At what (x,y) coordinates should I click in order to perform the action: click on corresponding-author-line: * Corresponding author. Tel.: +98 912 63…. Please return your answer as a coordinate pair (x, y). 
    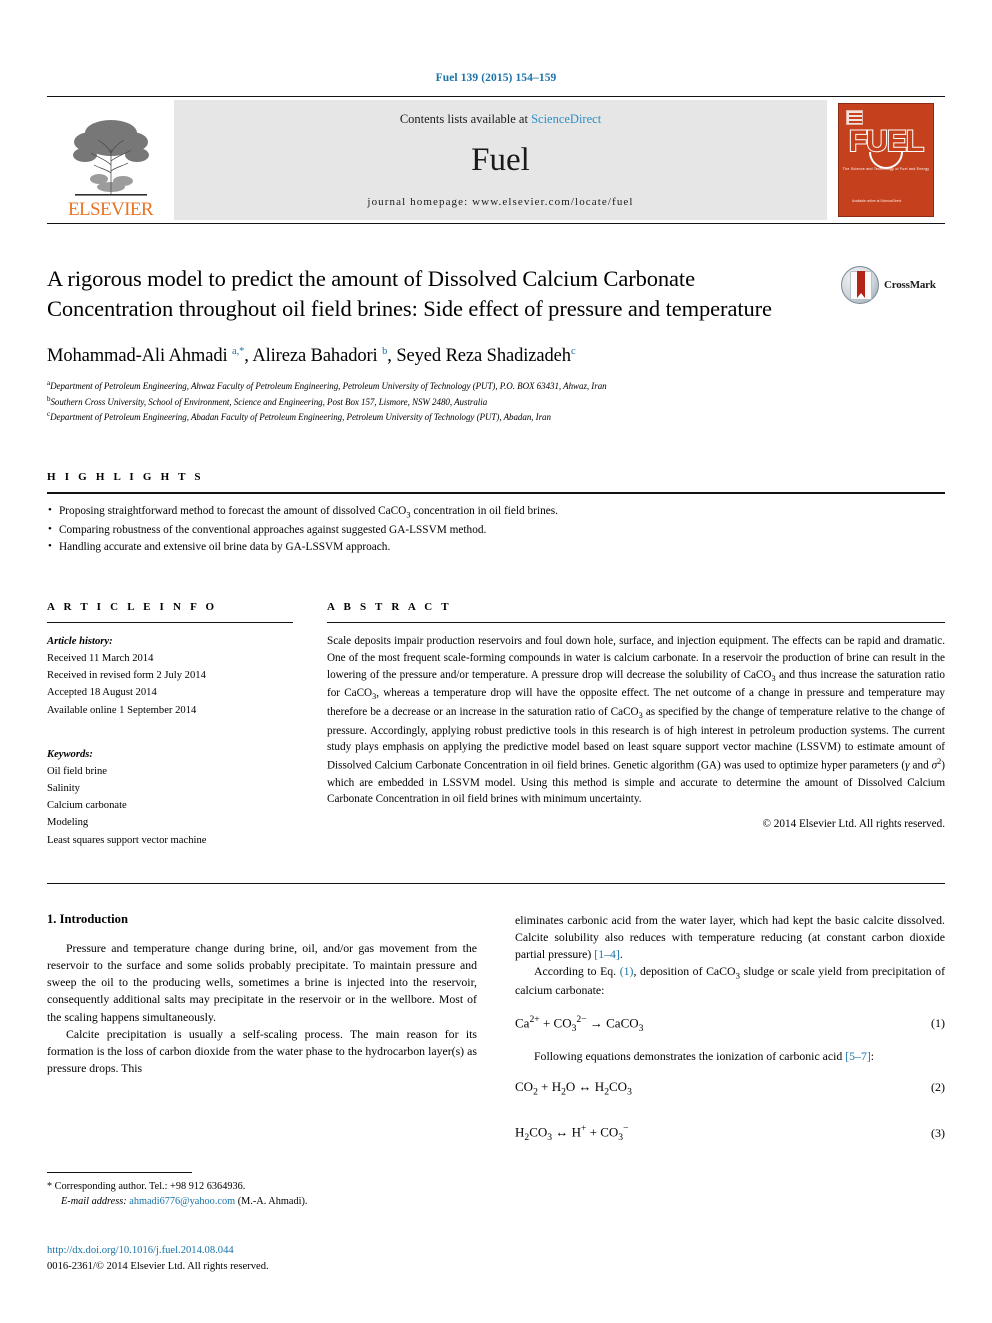
    Looking at the image, I should click on (146, 1186).